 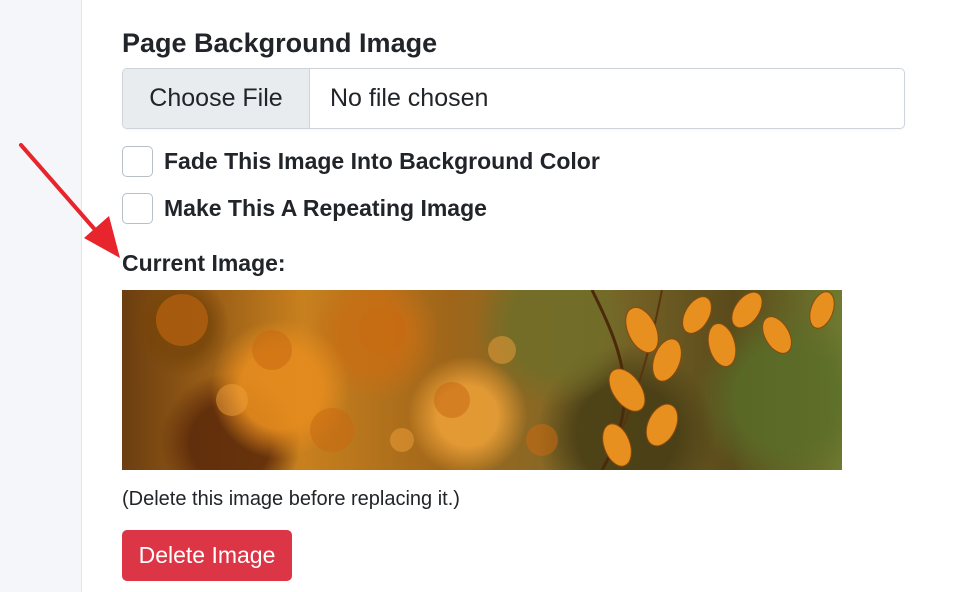 What do you see at coordinates (382, 161) in the screenshot?
I see `fade-checkbox-label: Fade This Image Into Background Color` at bounding box center [382, 161].